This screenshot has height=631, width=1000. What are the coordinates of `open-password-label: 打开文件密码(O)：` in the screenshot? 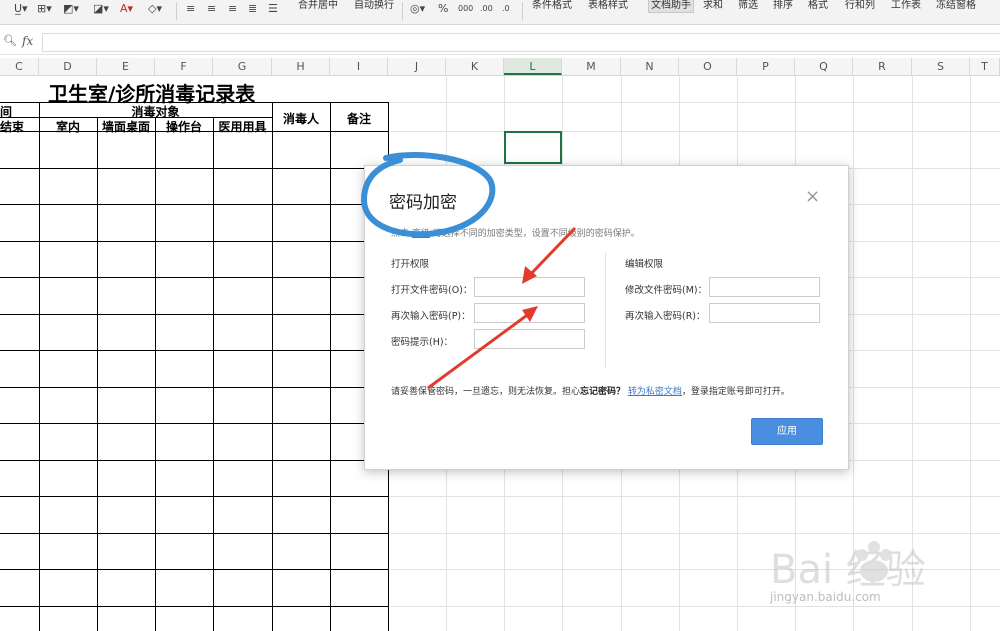 It's located at (432, 290).